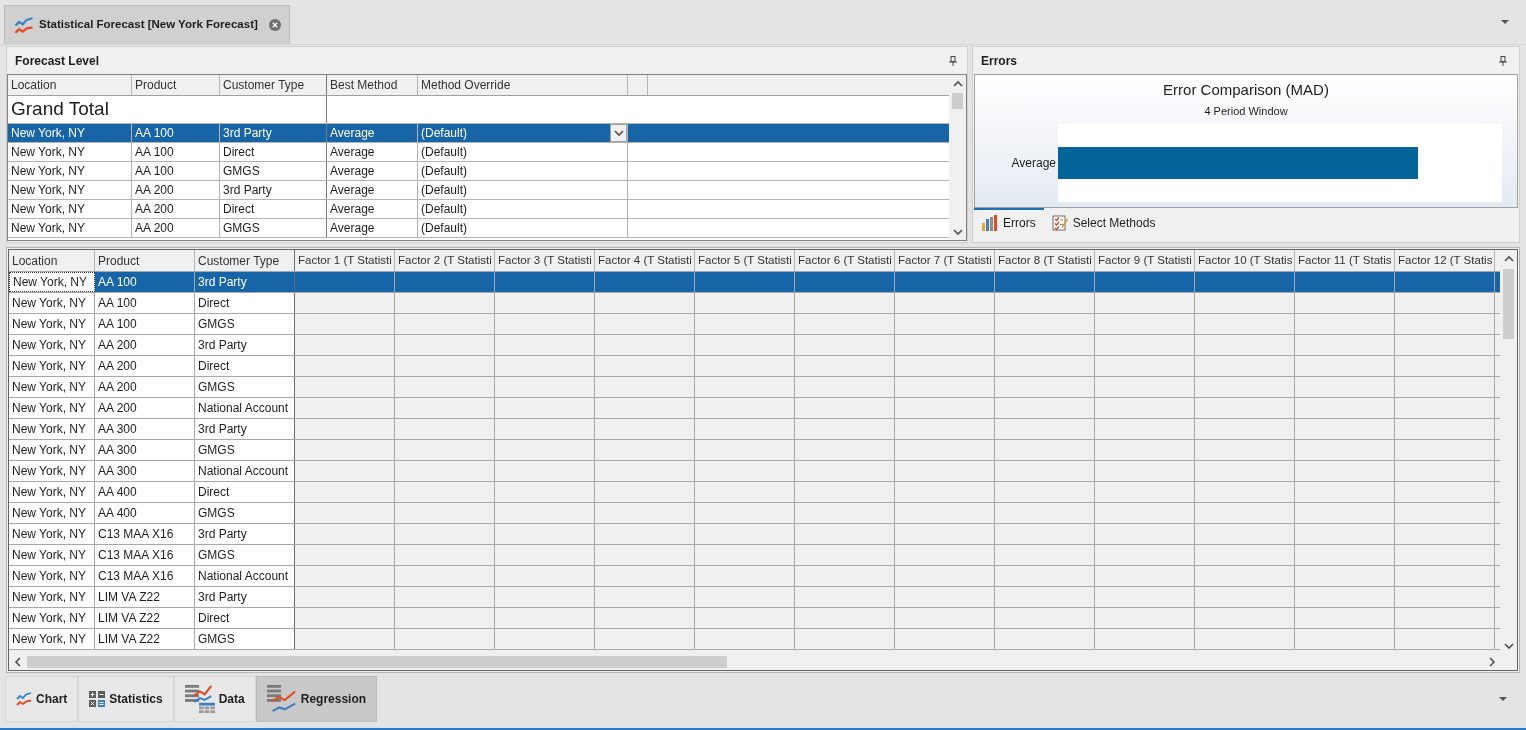 The height and width of the screenshot is (730, 1526). What do you see at coordinates (754, 639) in the screenshot?
I see `grid-row: New York, NY LIM VA Z22 GMGS` at bounding box center [754, 639].